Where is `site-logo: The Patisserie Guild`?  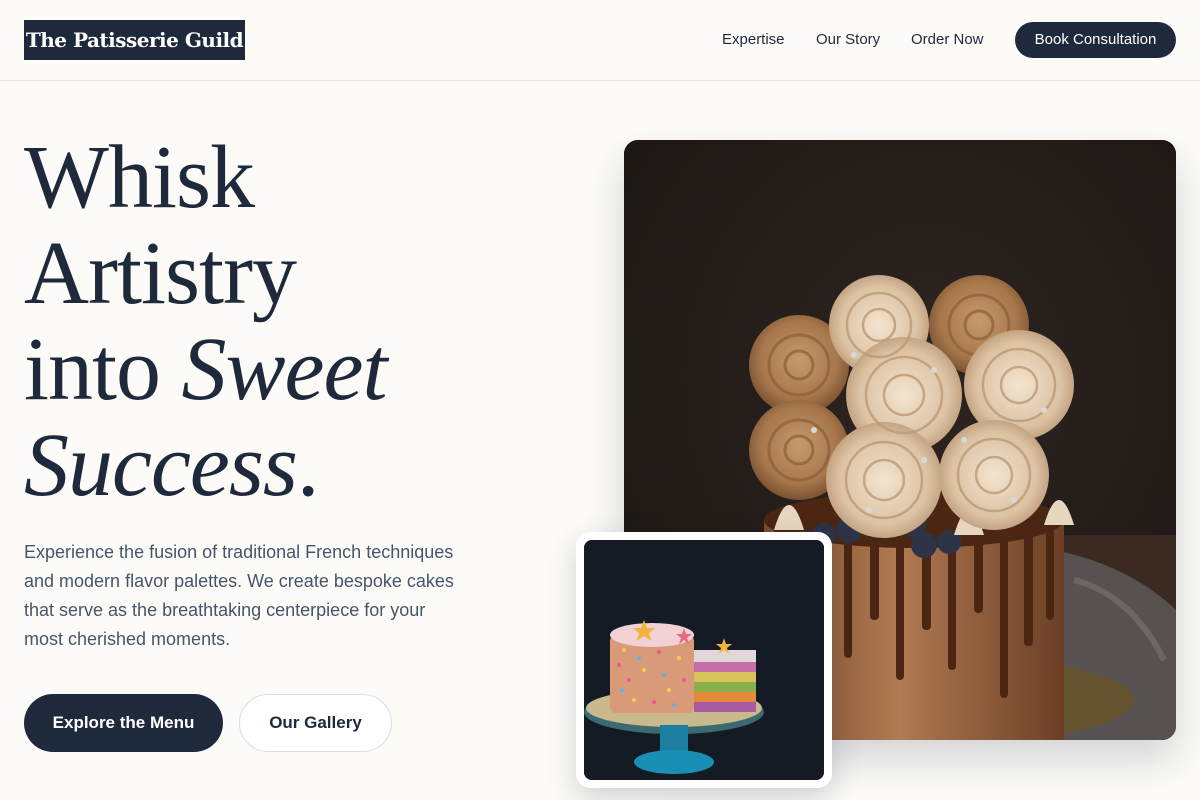
site-logo: The Patisserie Guild is located at coordinates (134, 40).